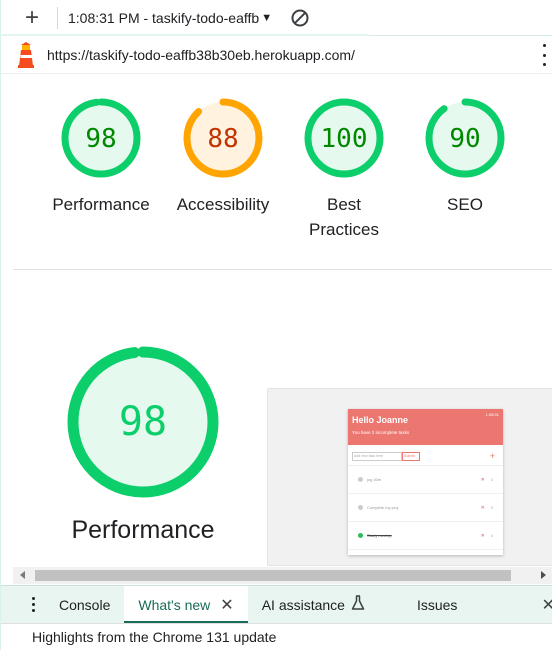  Describe the element at coordinates (303, 604) in the screenshot. I see `tab-ai-assistance-label: AI assistance` at that location.